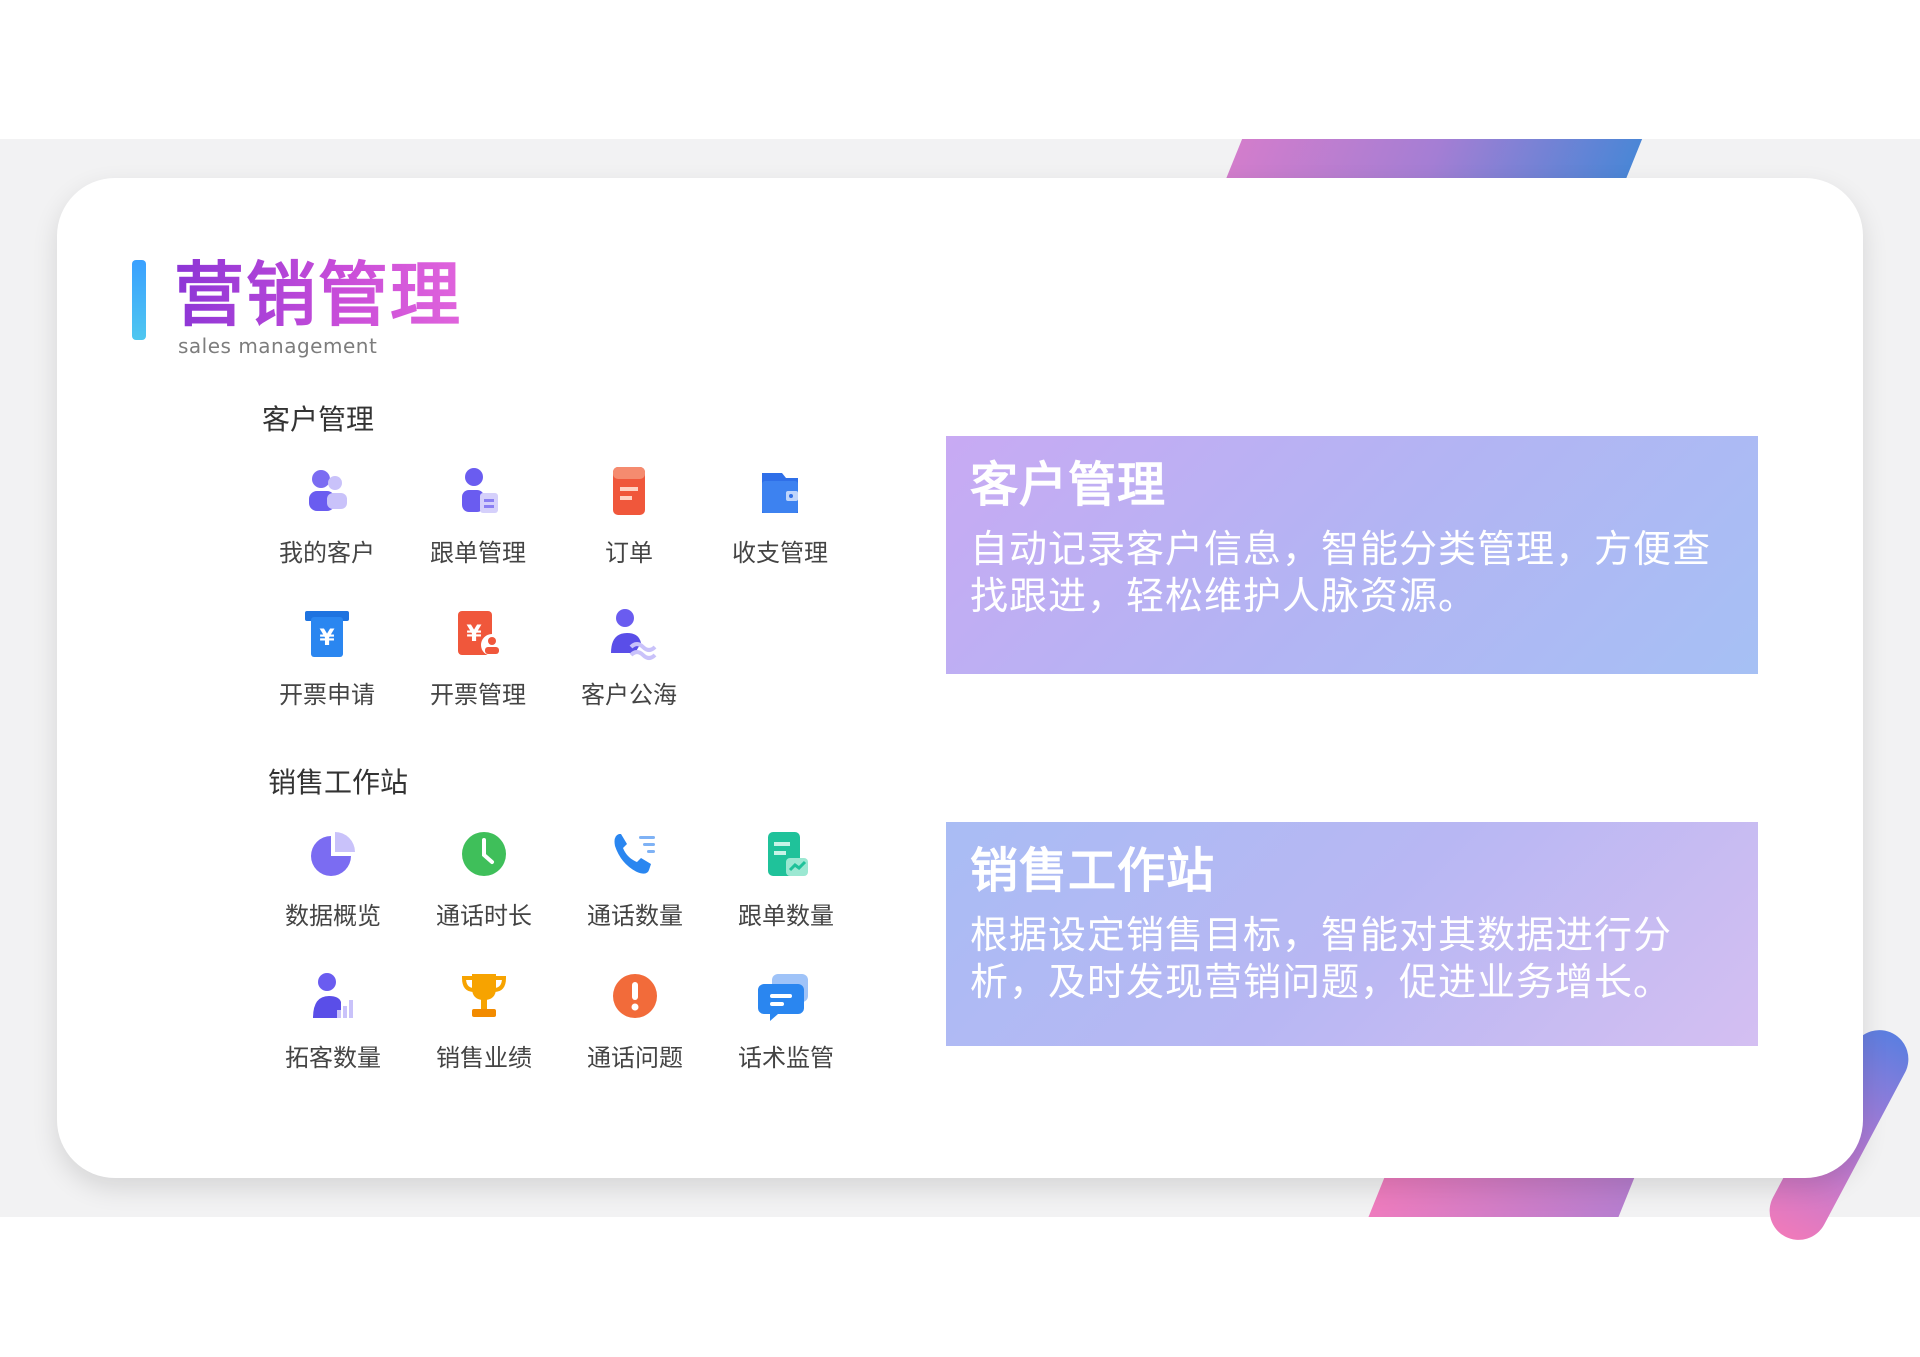 The image size is (1920, 1357). Describe the element at coordinates (1068, 485) in the screenshot. I see `info-panel-title: 客户管理` at that location.